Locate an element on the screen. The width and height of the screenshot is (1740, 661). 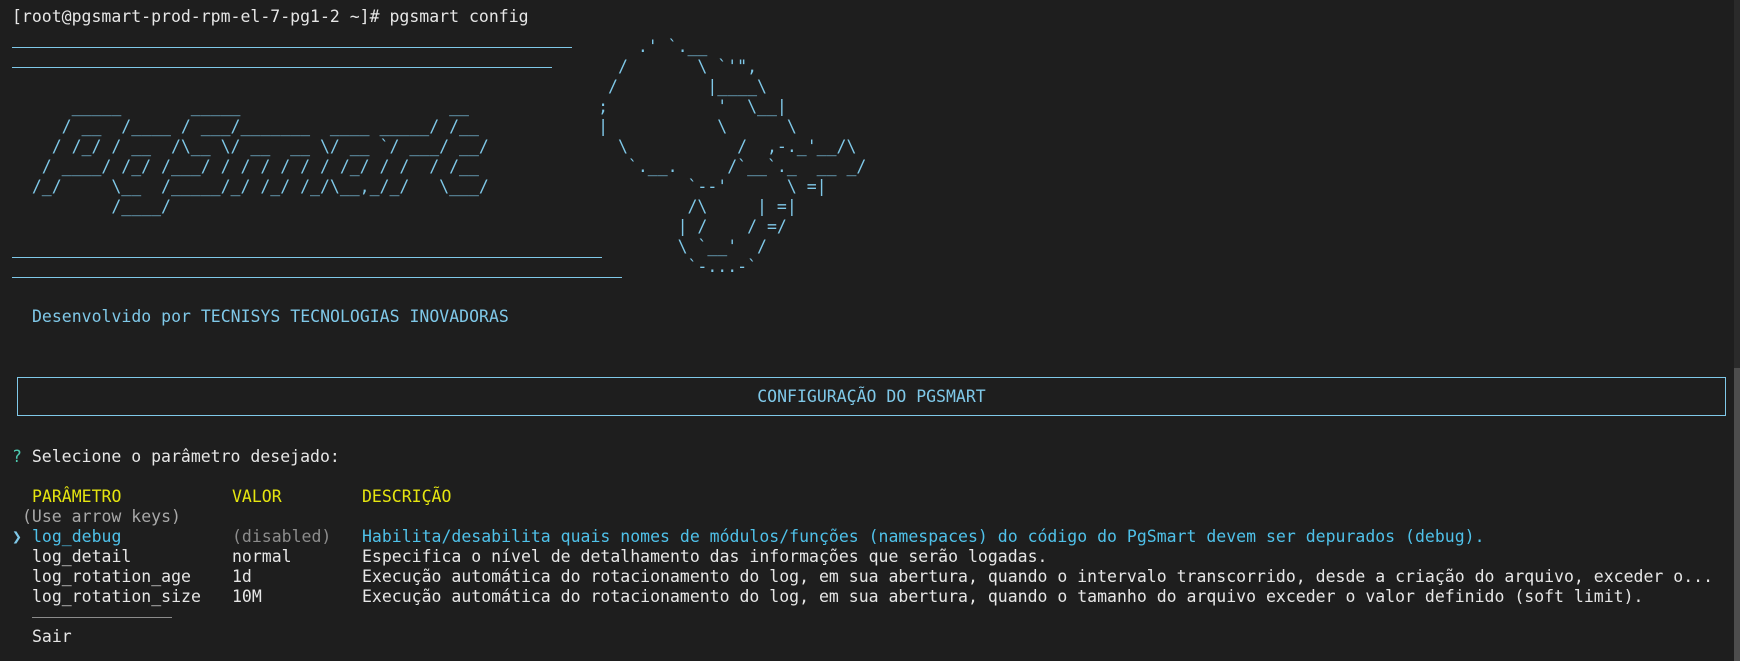
question-text: Selecione o parâmetro desejado: is located at coordinates (185, 456).